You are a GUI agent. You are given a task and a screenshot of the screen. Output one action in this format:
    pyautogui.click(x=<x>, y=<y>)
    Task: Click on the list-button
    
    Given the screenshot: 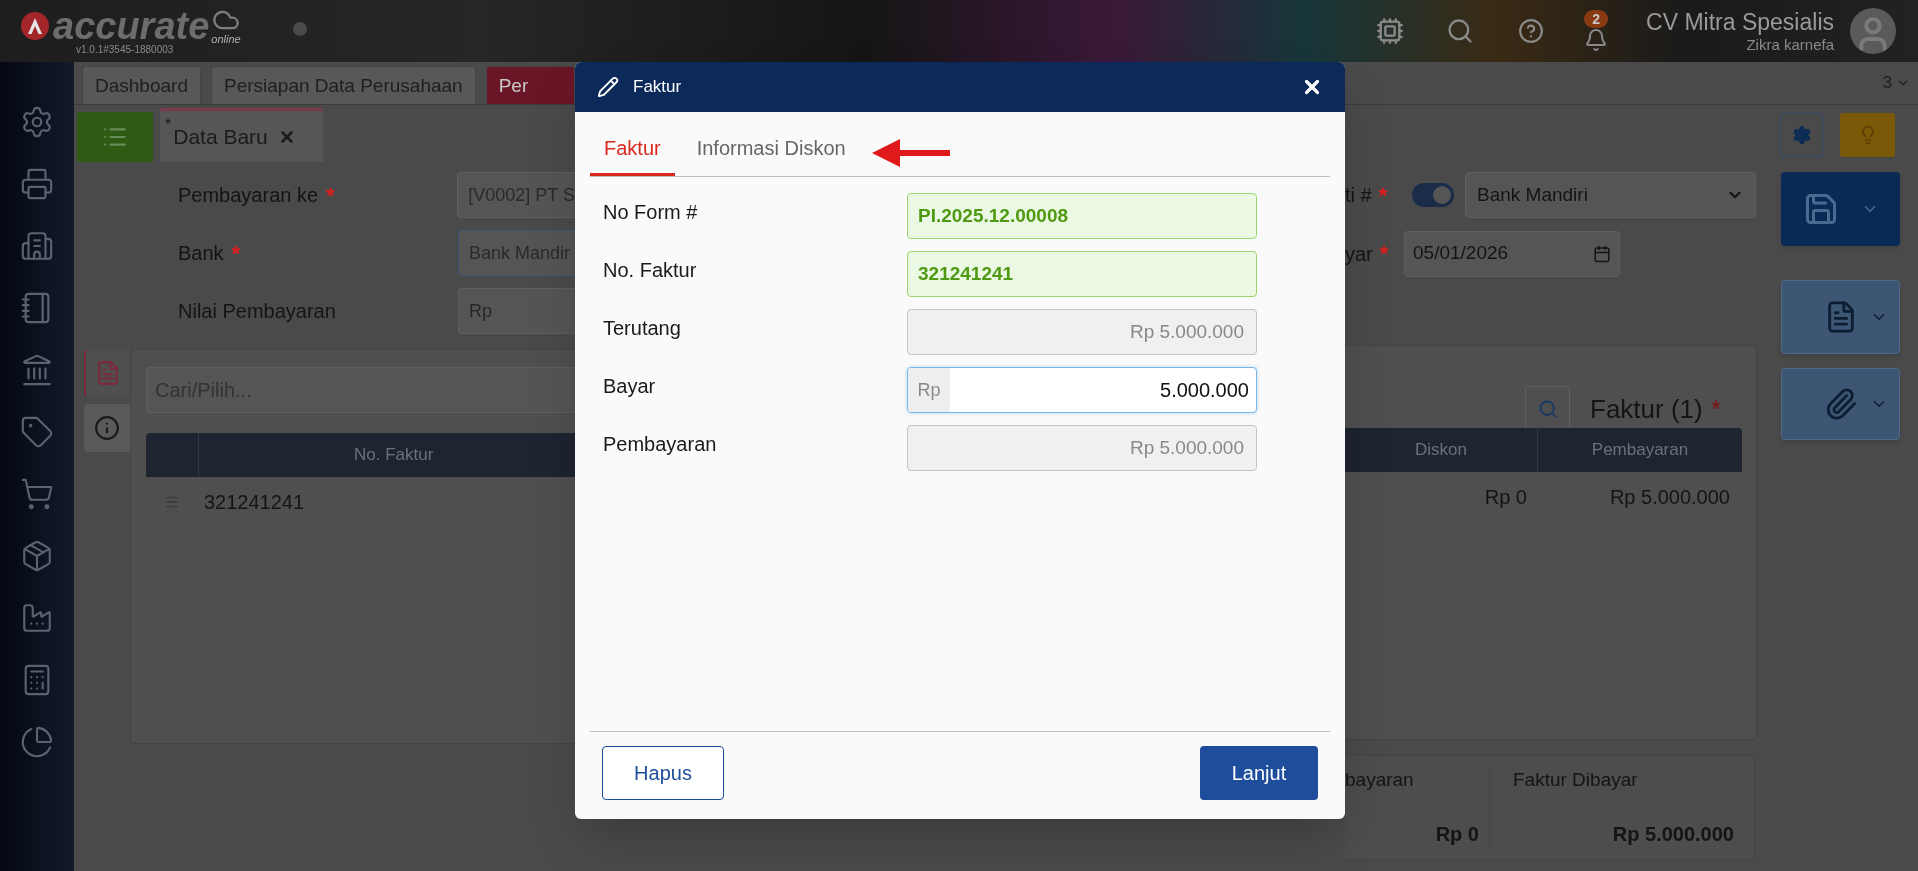 What is the action you would take?
    pyautogui.click(x=115, y=137)
    